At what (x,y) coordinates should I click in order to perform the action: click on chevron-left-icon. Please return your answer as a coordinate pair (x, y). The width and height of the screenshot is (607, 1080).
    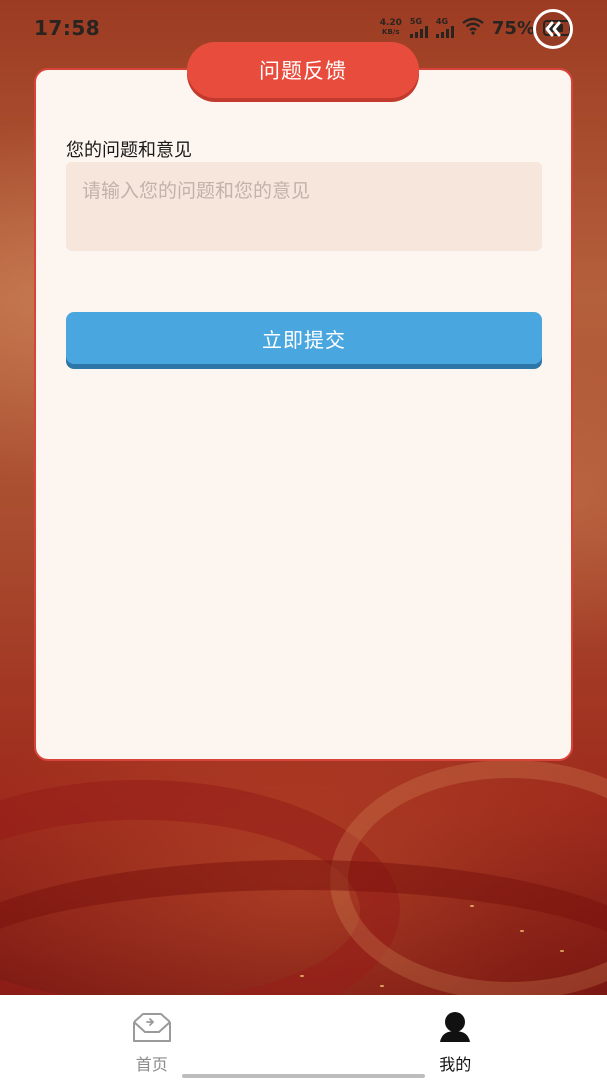
    Looking at the image, I should click on (553, 29).